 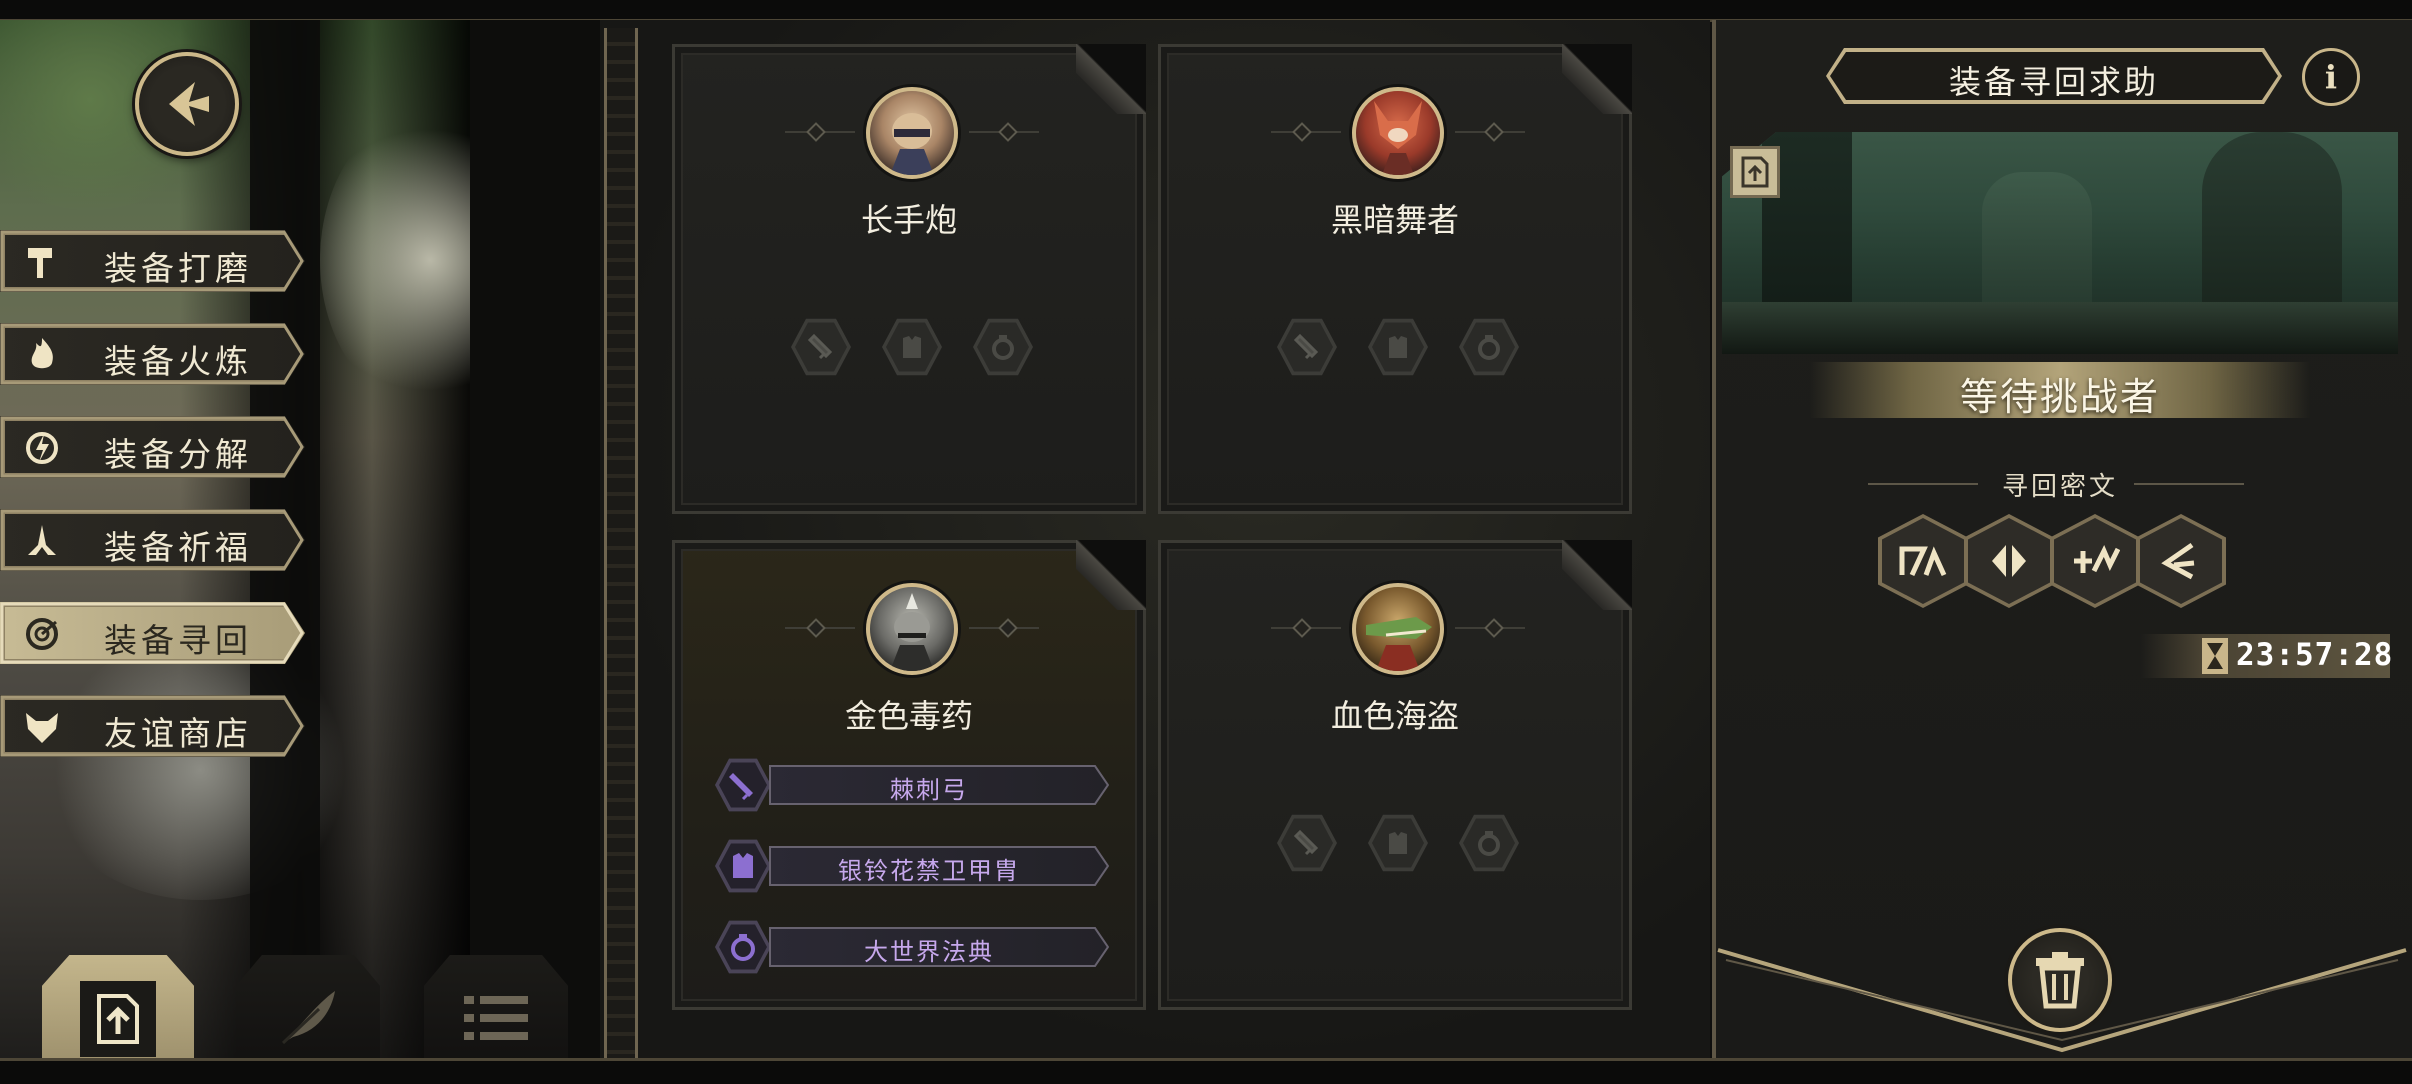 What do you see at coordinates (2009, 561) in the screenshot?
I see `rune-2-icon` at bounding box center [2009, 561].